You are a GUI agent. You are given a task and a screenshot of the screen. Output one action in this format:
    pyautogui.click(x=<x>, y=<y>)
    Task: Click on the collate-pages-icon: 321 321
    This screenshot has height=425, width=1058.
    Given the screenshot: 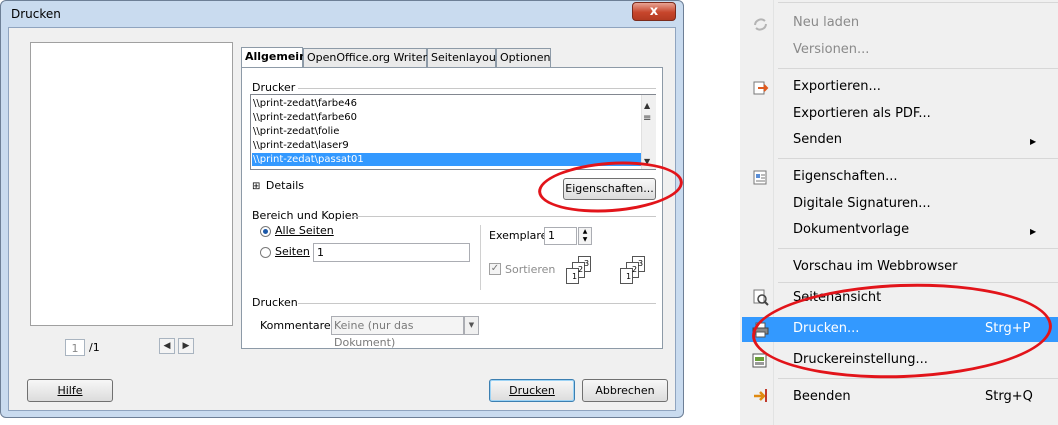 What is the action you would take?
    pyautogui.click(x=605, y=270)
    